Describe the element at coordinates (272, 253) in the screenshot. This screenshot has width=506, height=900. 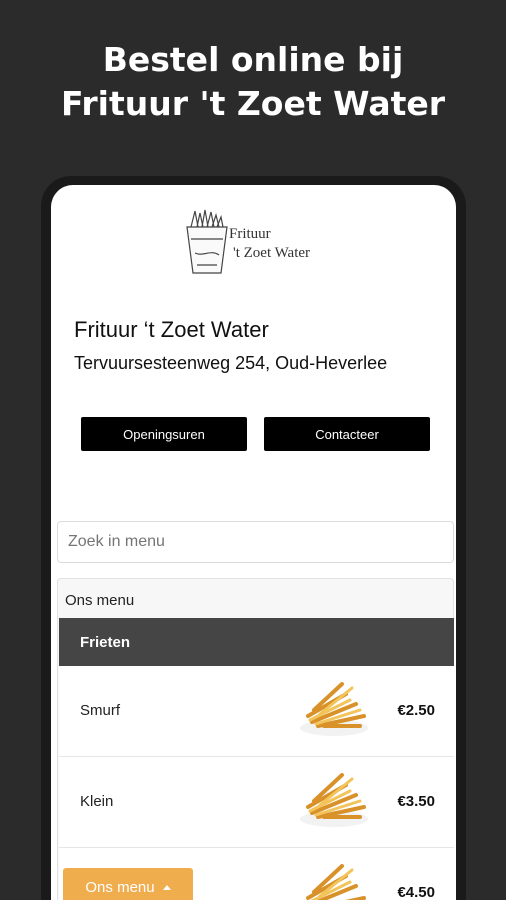
I see `logo-line-2: 't Zoet Water` at that location.